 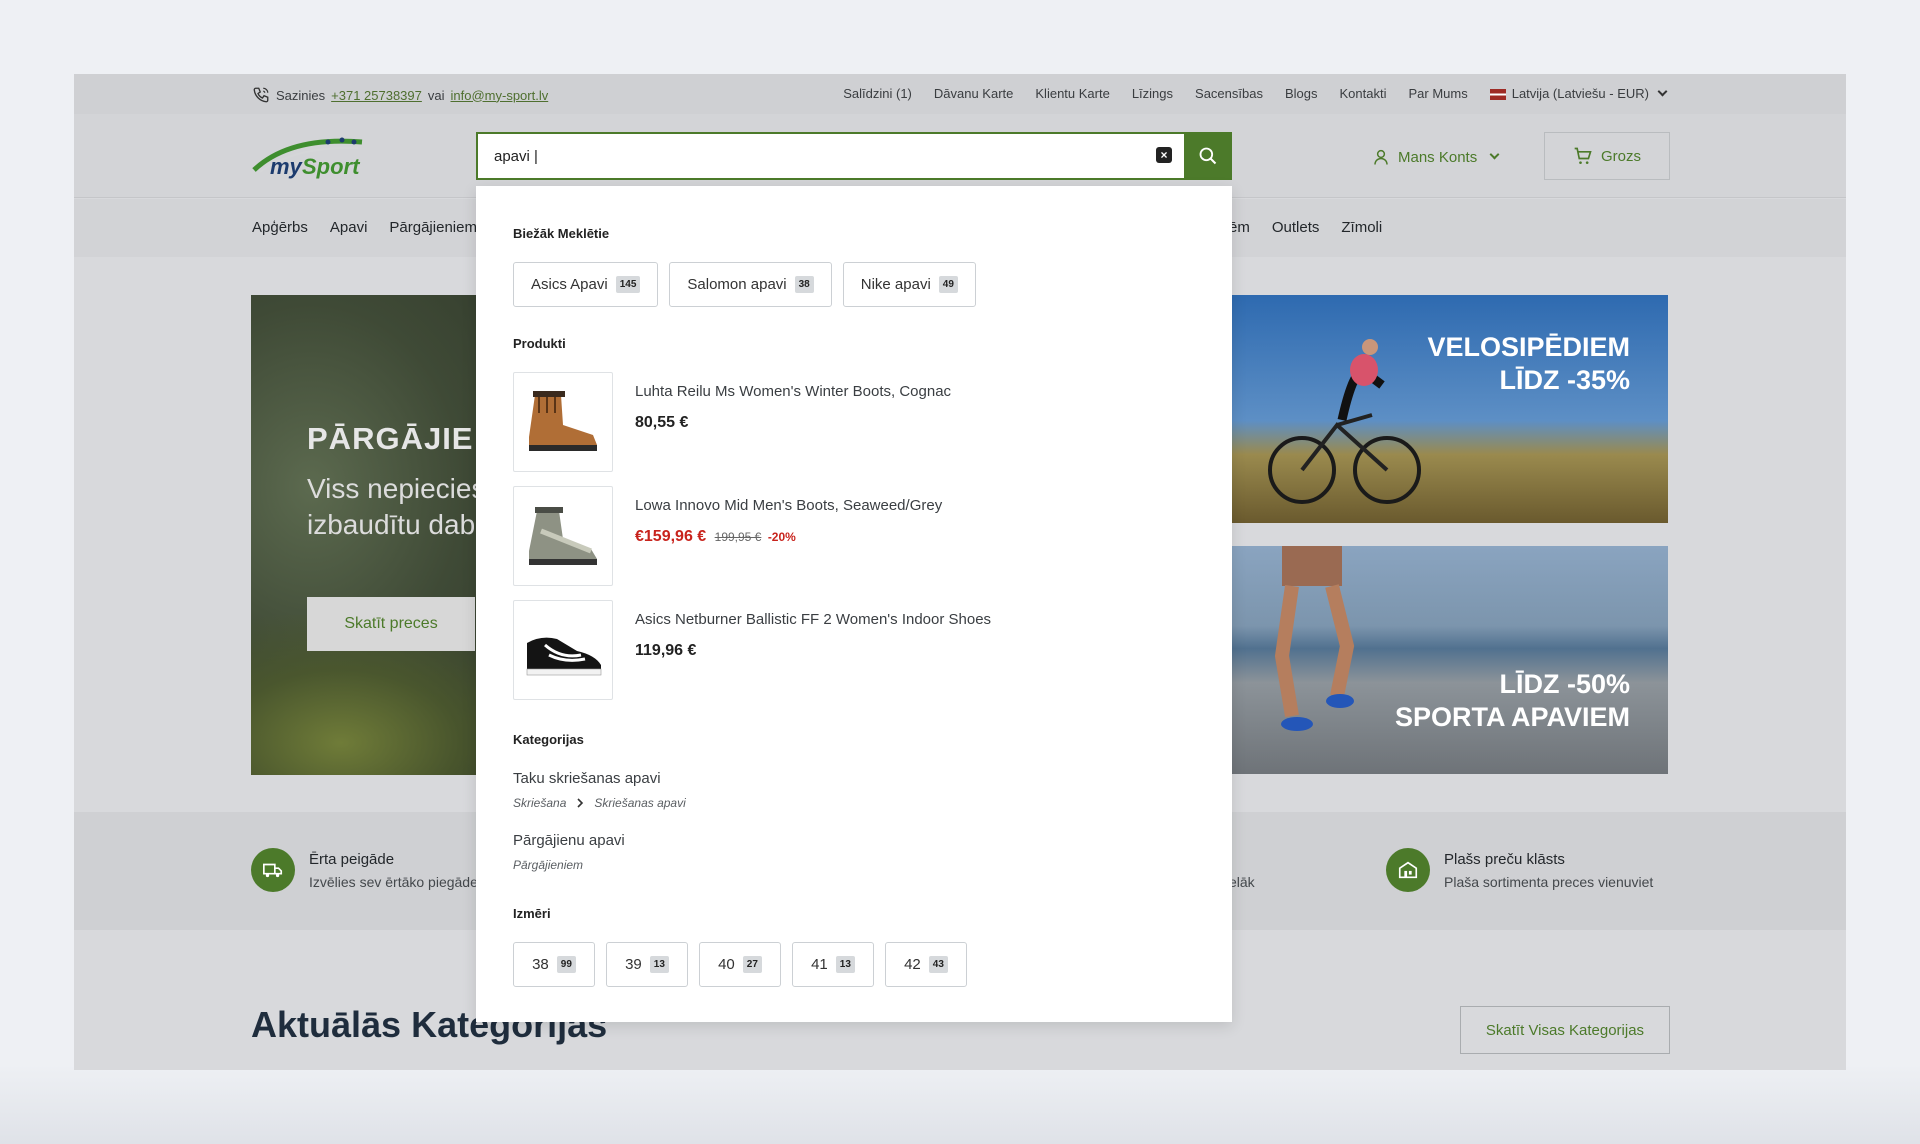 I want to click on phone-icon, so click(x=261, y=95).